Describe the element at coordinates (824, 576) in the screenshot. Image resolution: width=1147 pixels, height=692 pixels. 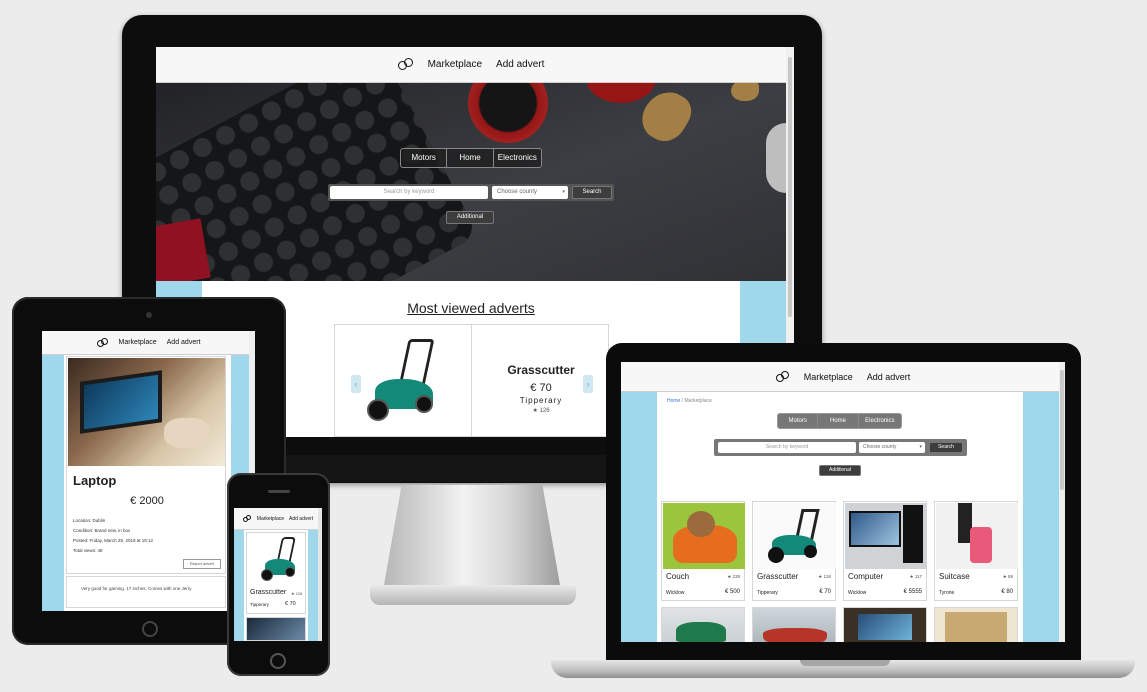
I see `advert-card-views: ★ 126` at that location.